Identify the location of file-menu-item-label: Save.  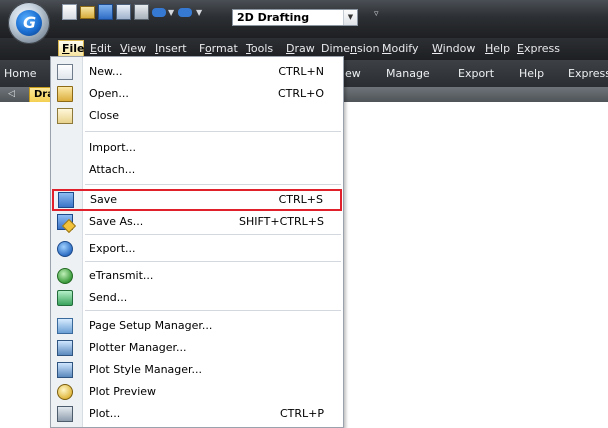
(104, 199).